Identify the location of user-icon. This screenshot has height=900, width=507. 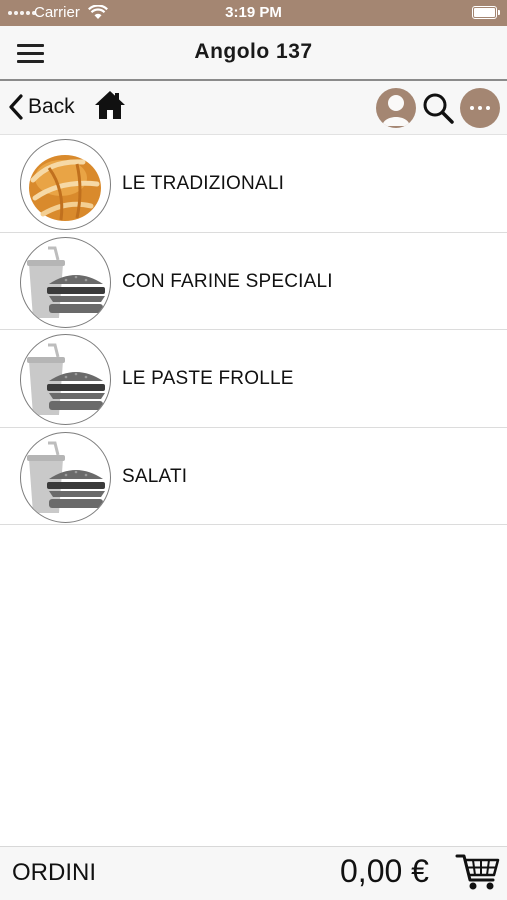
(396, 110).